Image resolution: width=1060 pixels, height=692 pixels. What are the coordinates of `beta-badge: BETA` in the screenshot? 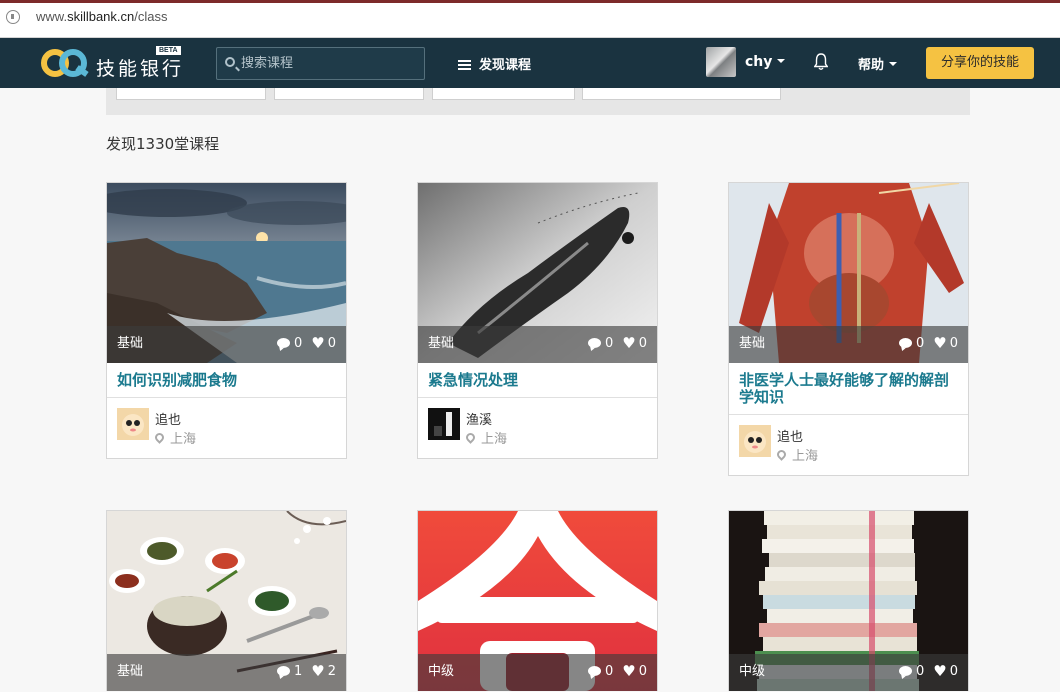 It's located at (168, 50).